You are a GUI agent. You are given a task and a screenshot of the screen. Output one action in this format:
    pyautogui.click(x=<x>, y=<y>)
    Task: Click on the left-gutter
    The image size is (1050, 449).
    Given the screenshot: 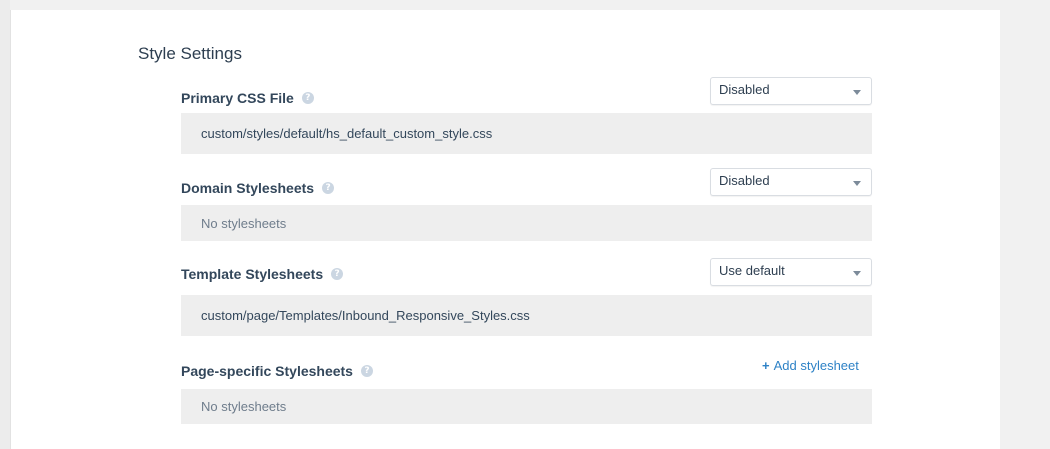 What is the action you would take?
    pyautogui.click(x=5, y=224)
    